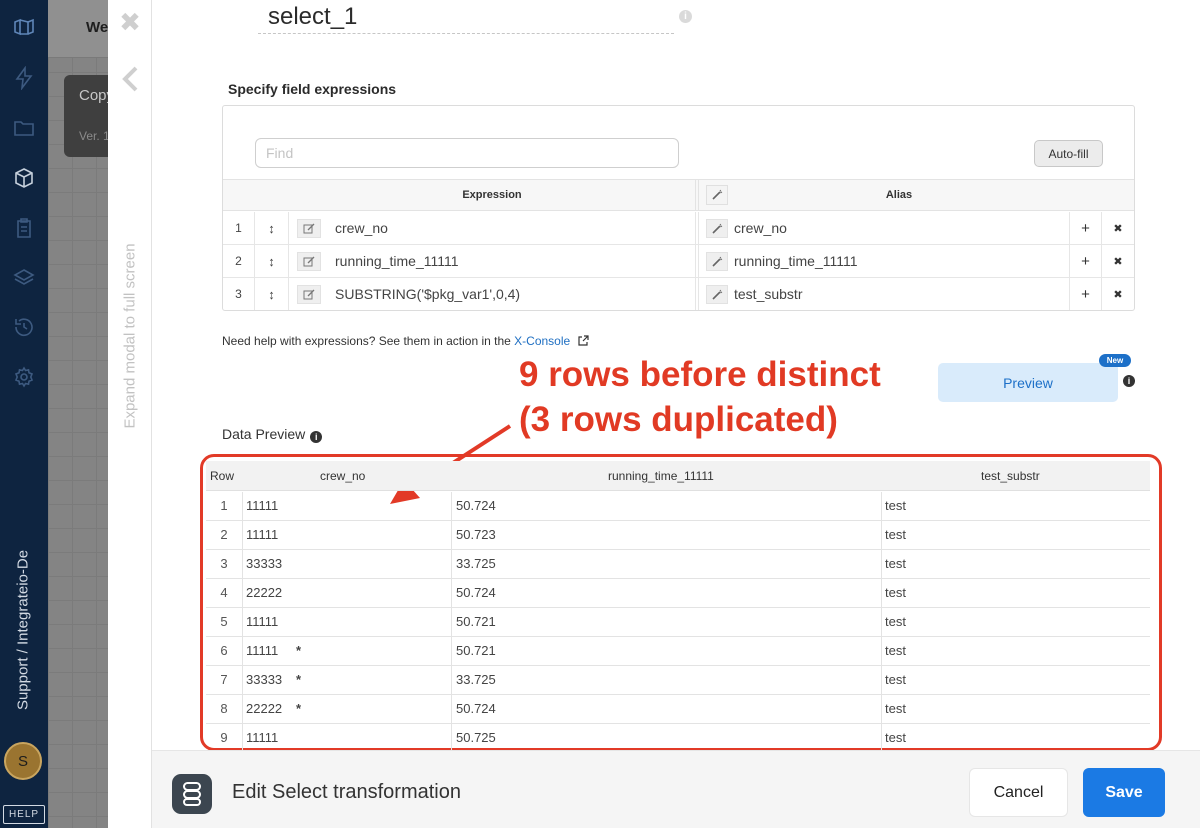 Image resolution: width=1200 pixels, height=828 pixels. I want to click on modal-rail: ✖ Expand modal to full screen, so click(130, 414).